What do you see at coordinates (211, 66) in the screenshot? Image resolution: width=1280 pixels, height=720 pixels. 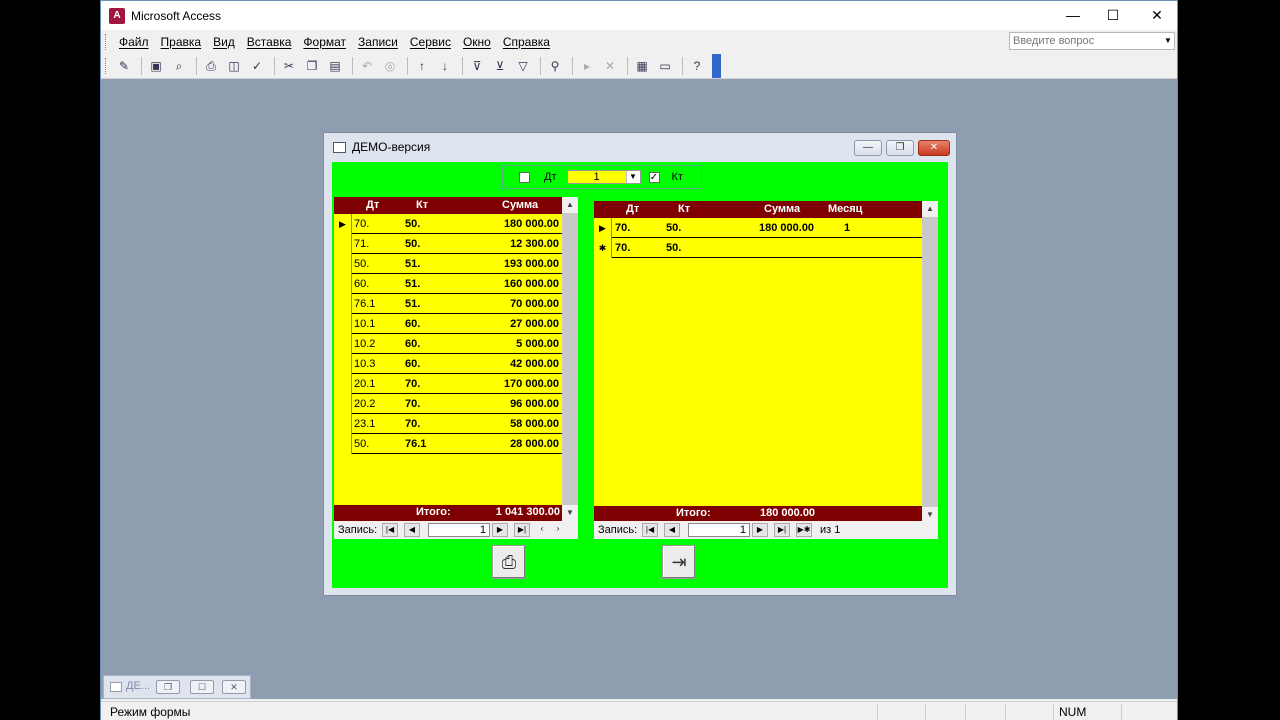 I see `print-icon: ⎙` at bounding box center [211, 66].